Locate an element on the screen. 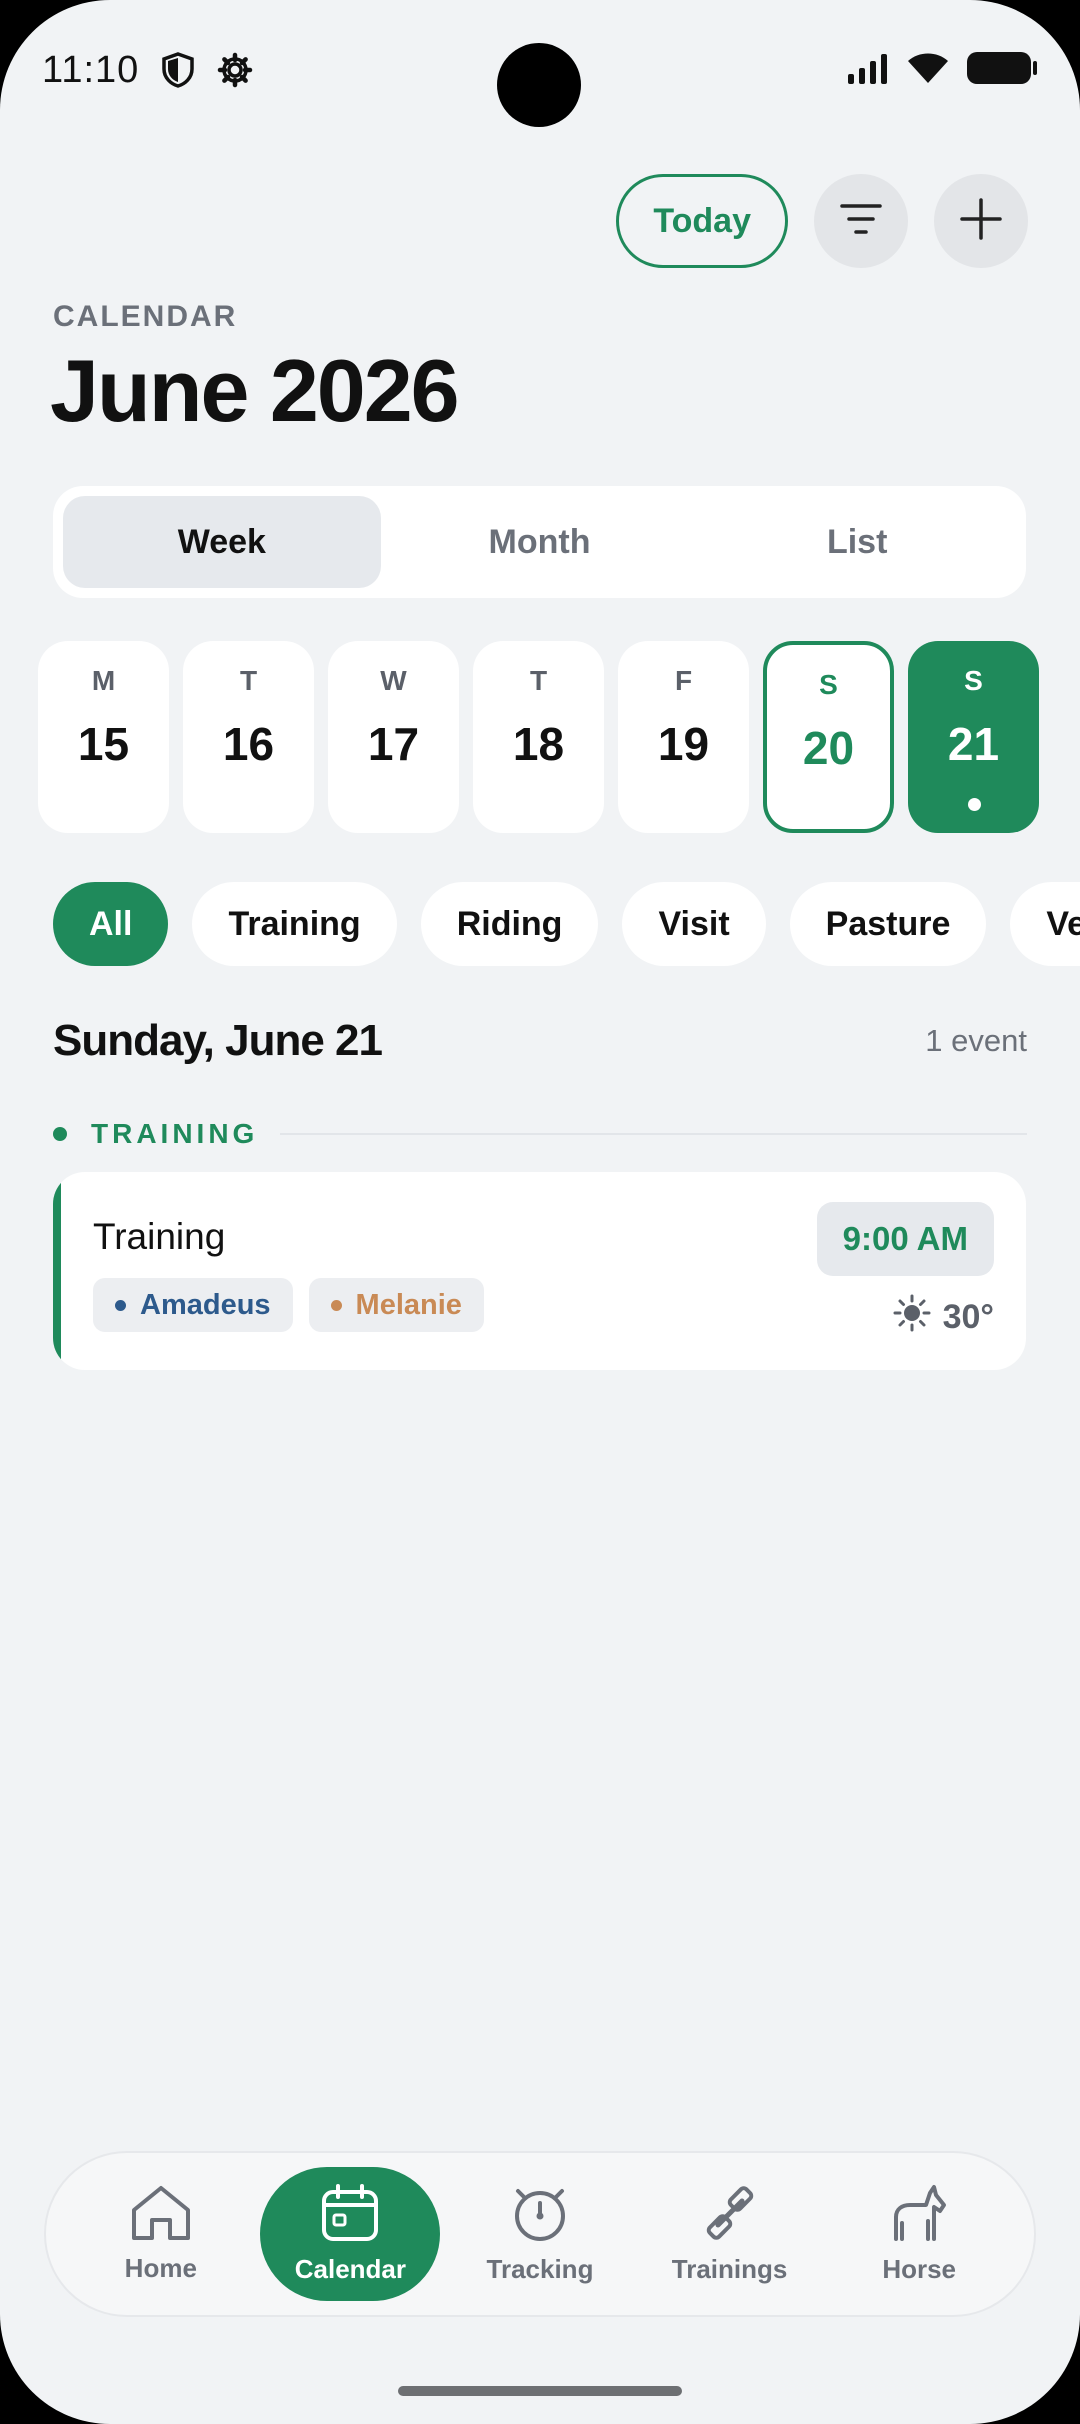  event-tags: Amadeus Melanie is located at coordinates (288, 1305).